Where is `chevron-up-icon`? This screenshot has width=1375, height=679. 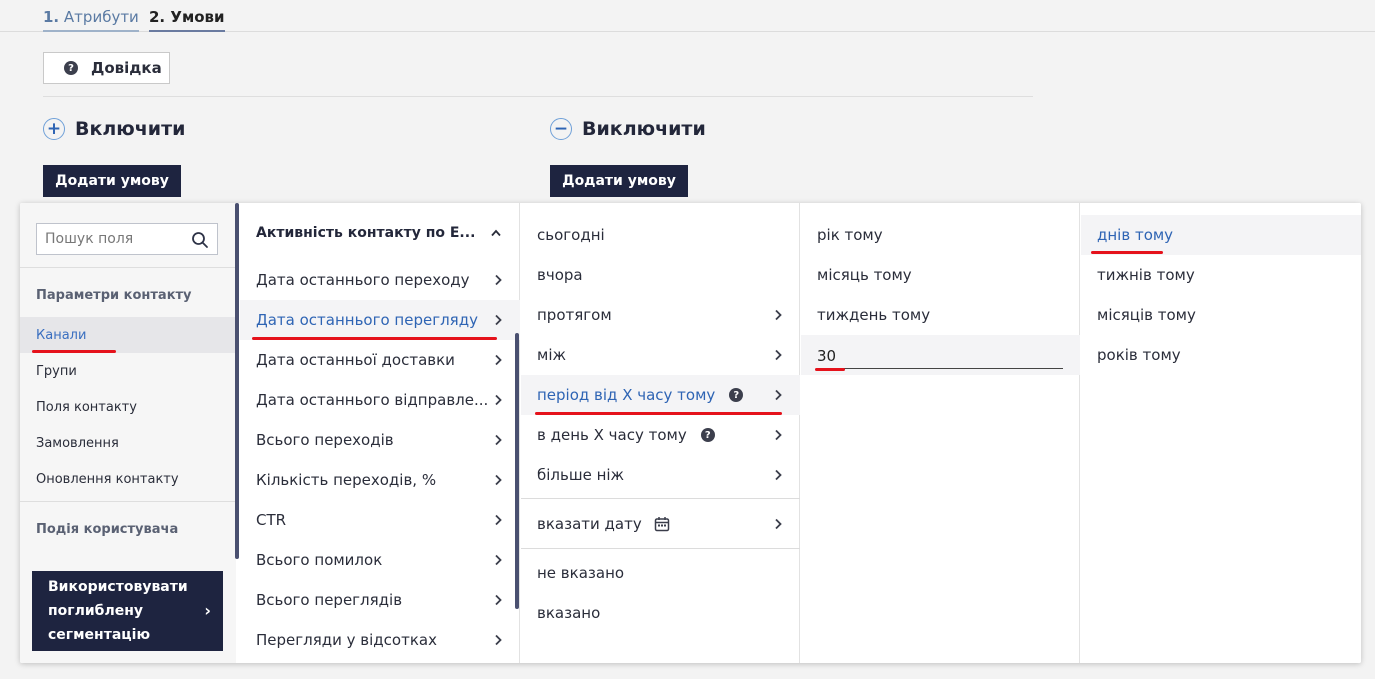
chevron-up-icon is located at coordinates (496, 233).